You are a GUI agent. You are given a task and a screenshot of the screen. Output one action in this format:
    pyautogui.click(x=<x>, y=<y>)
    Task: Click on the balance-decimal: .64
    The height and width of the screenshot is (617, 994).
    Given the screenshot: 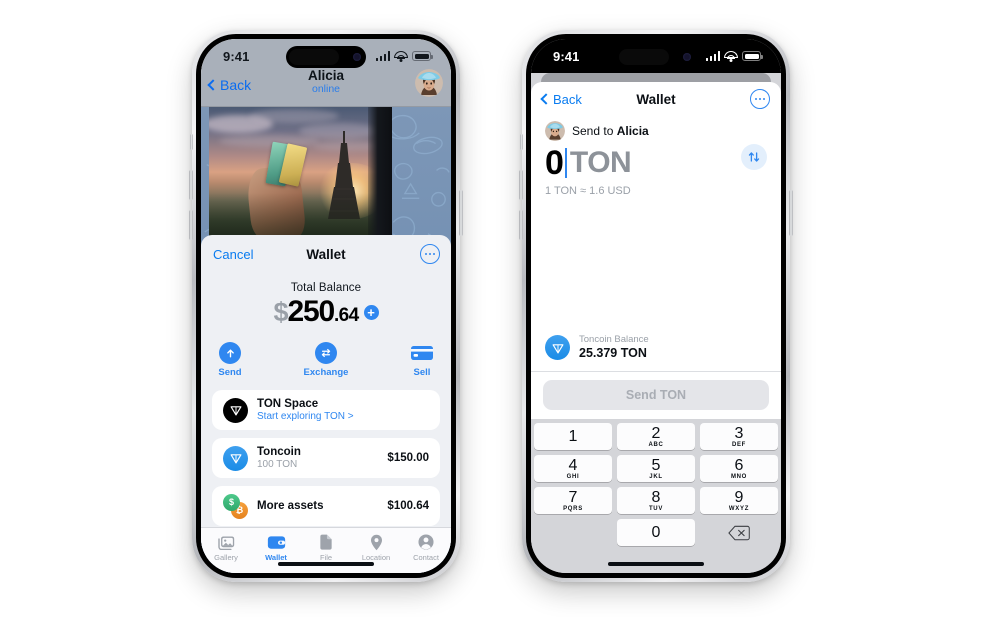 What is the action you would take?
    pyautogui.click(x=346, y=315)
    